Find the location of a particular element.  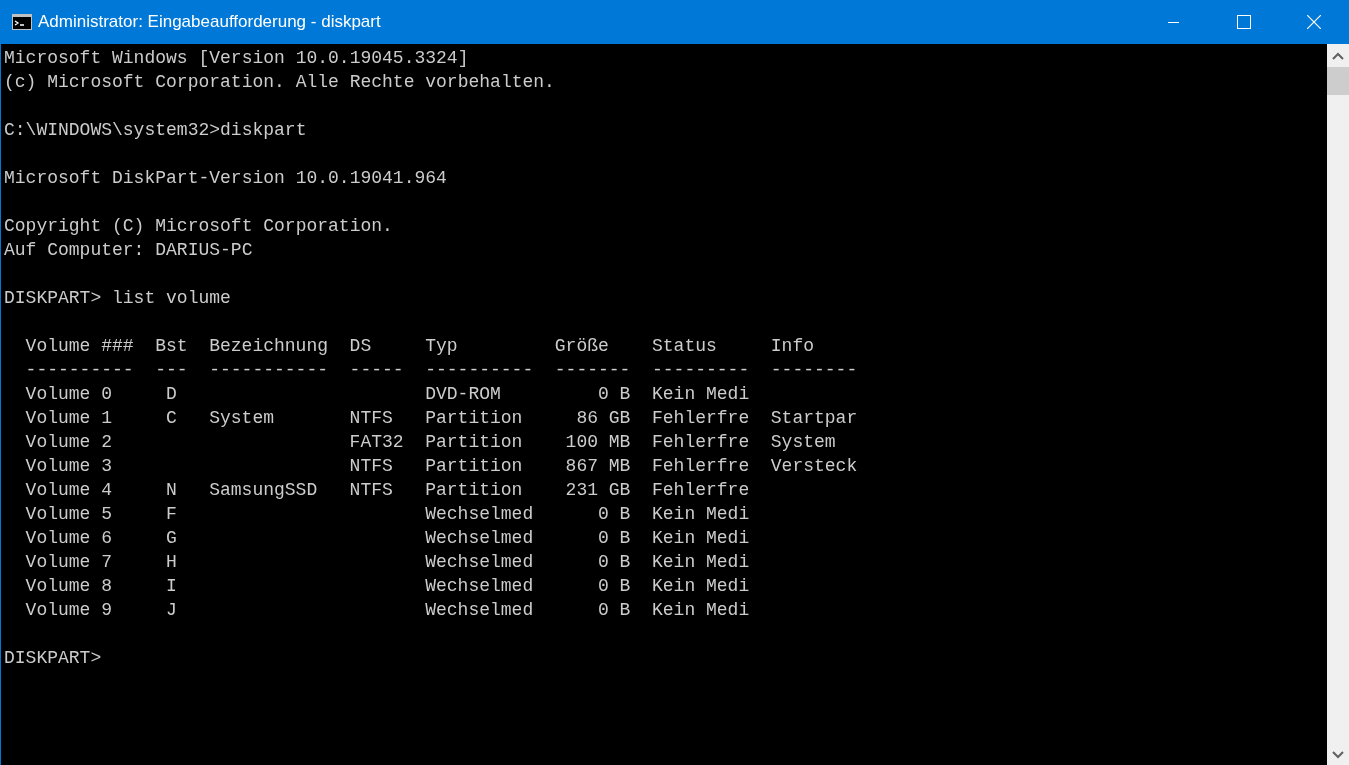

table-cell-text: D is located at coordinates (171, 394).